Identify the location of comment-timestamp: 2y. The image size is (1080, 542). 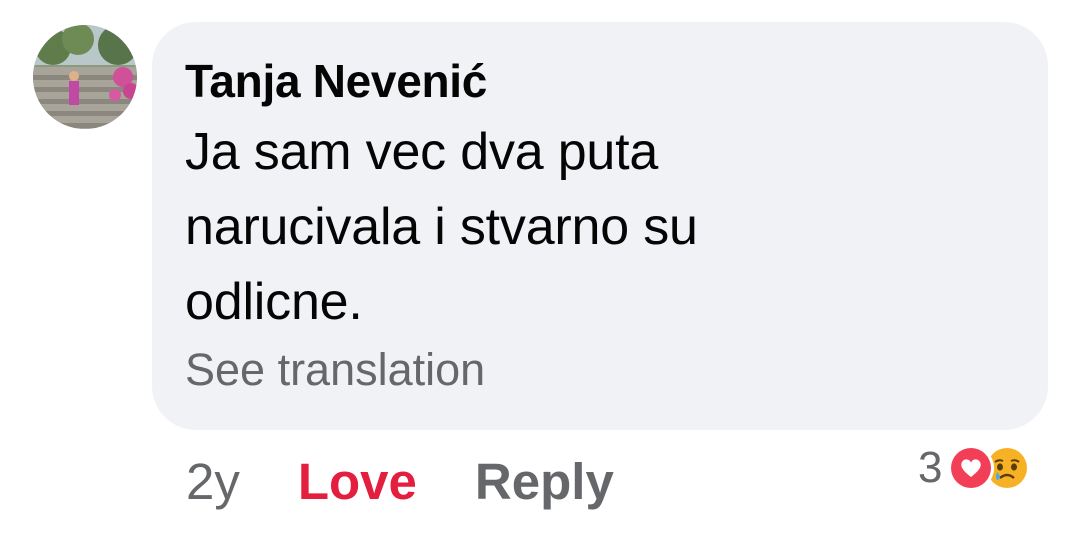
(213, 482).